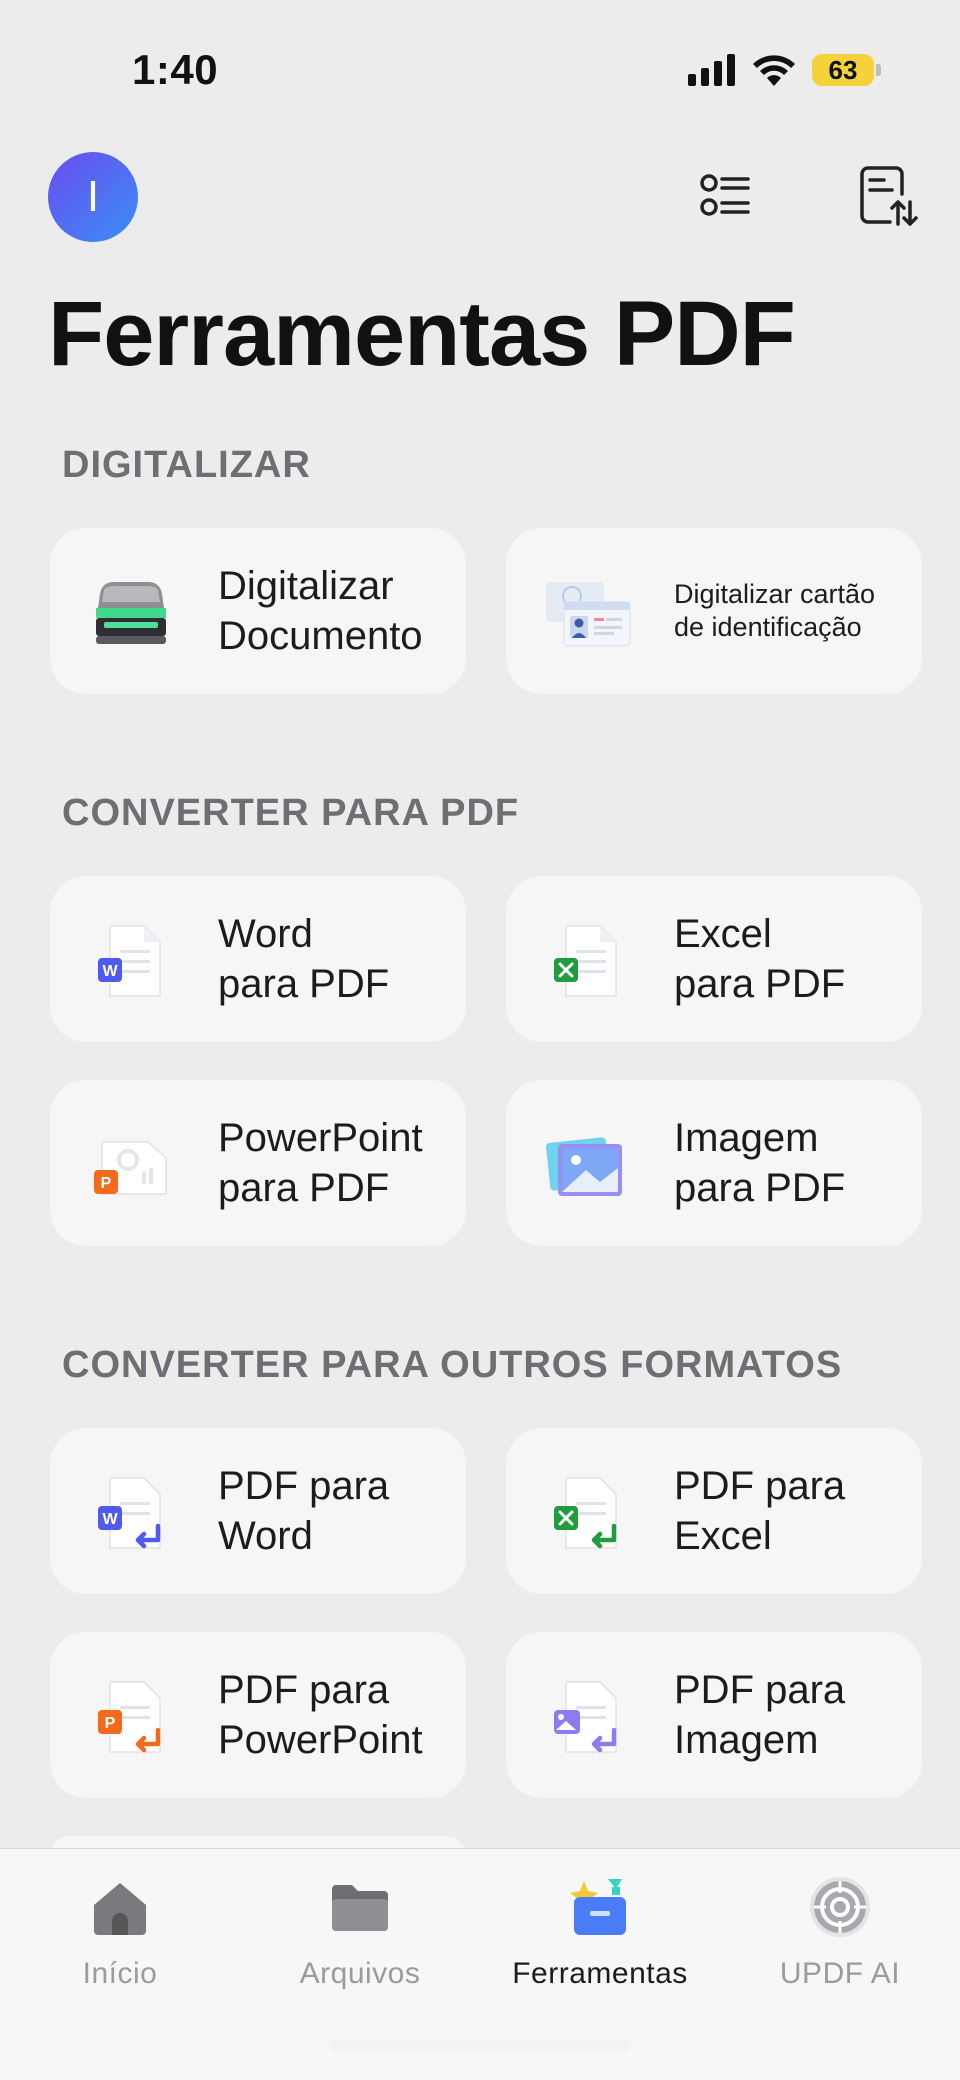 Image resolution: width=960 pixels, height=2080 pixels. I want to click on pdf-to-powerpoint-icon: P, so click(129, 1717).